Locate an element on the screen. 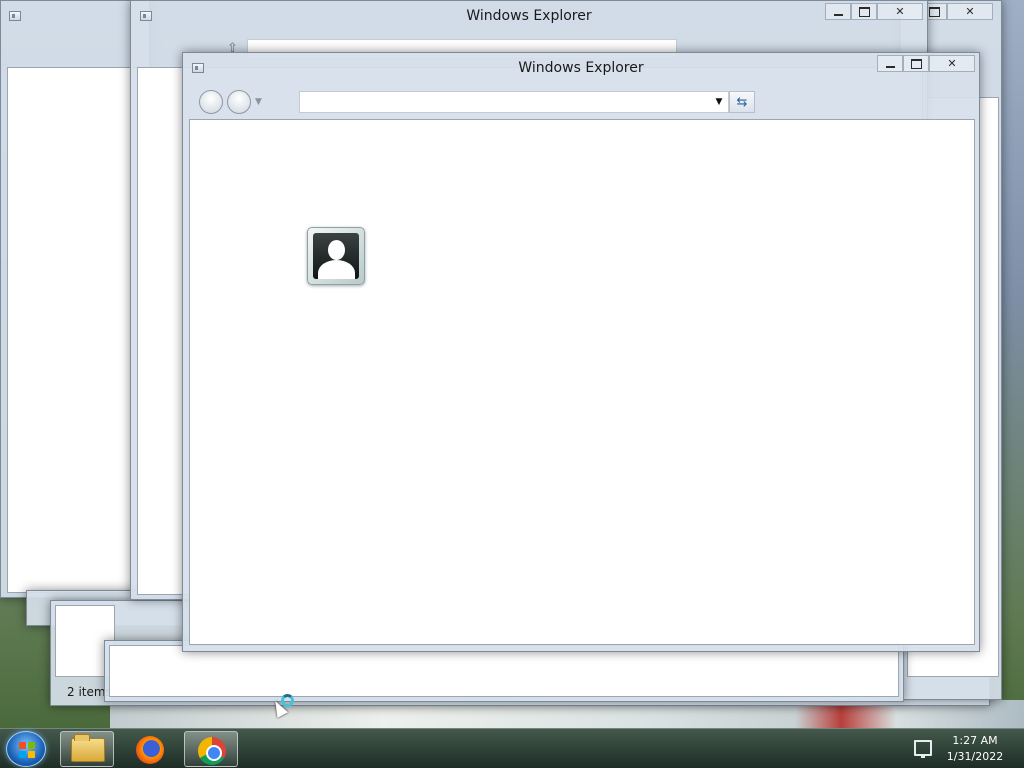 This screenshot has width=1024, height=768. windows-logo-icon is located at coordinates (27, 750).